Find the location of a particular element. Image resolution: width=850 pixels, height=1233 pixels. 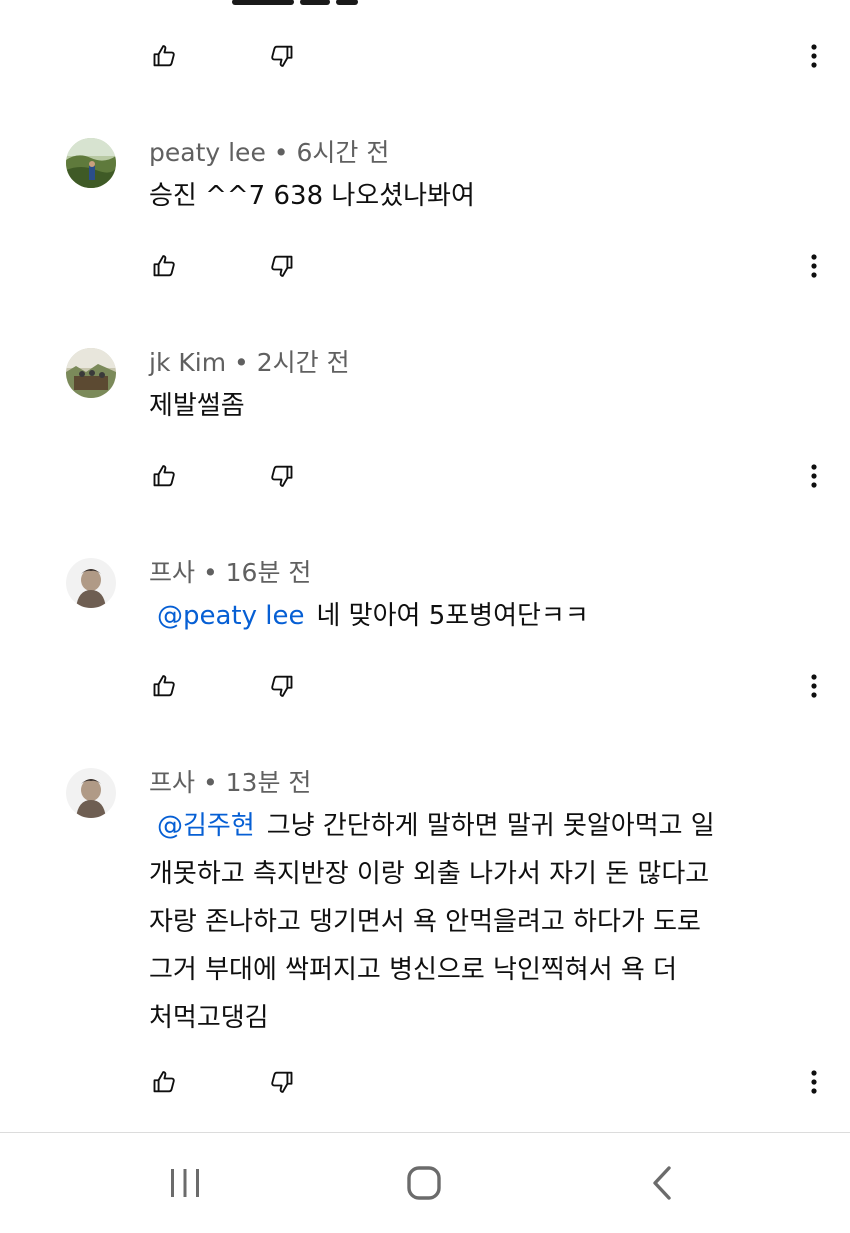

system-navigation-bar is located at coordinates (425, 1182).